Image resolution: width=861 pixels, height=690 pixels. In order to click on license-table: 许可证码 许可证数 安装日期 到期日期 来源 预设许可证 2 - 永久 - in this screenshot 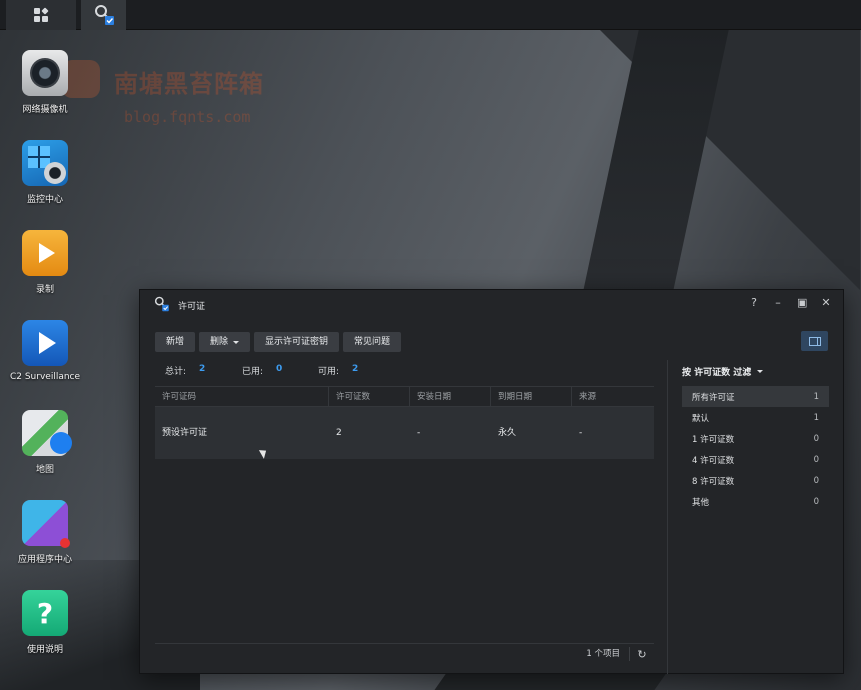, I will do `click(404, 422)`.